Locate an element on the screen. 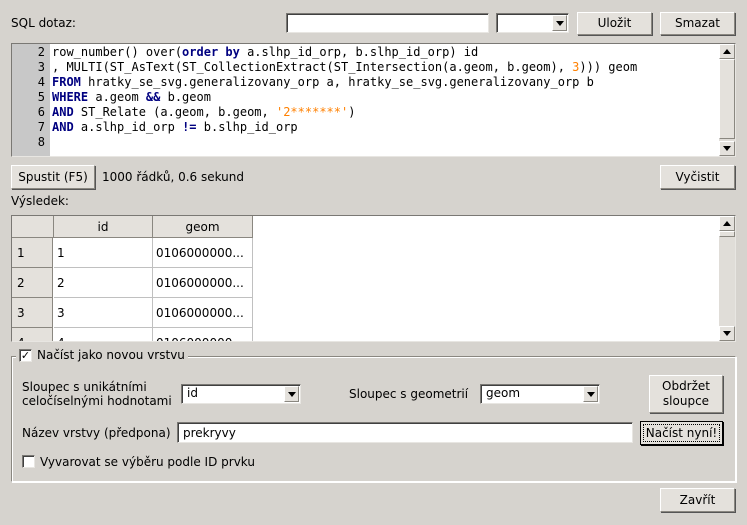 This screenshot has width=747, height=525. code-text: WHERE a.geom && b.geom is located at coordinates (131, 97).